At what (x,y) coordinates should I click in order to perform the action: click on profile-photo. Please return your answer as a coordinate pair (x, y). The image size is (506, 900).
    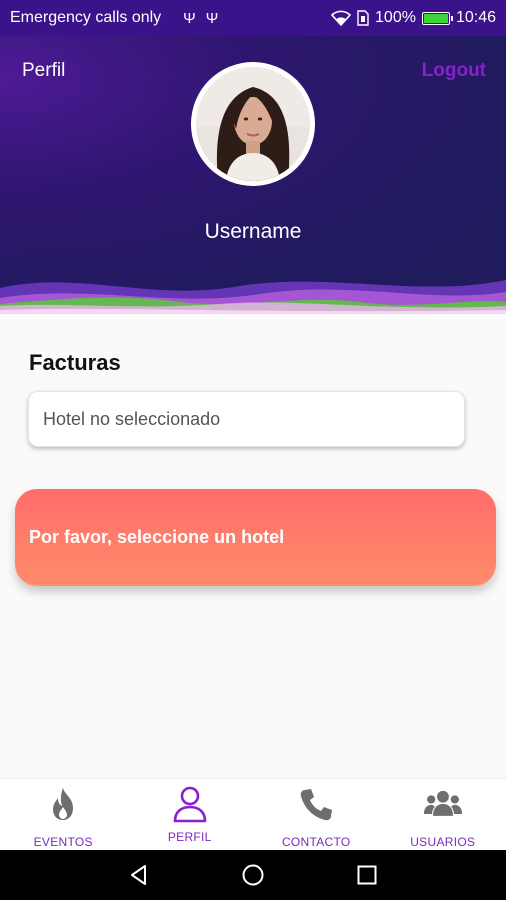
    Looking at the image, I should click on (253, 124).